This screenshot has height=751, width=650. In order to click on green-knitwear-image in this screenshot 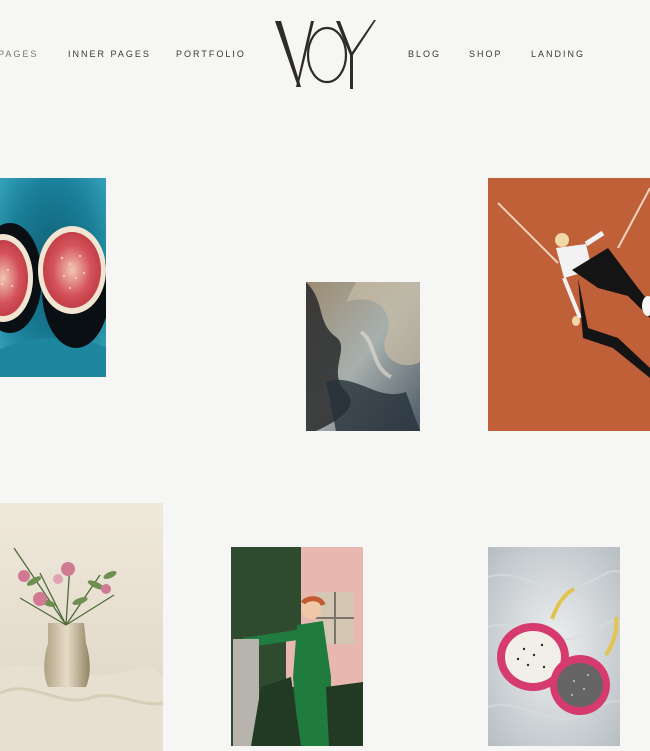, I will do `click(297, 646)`.